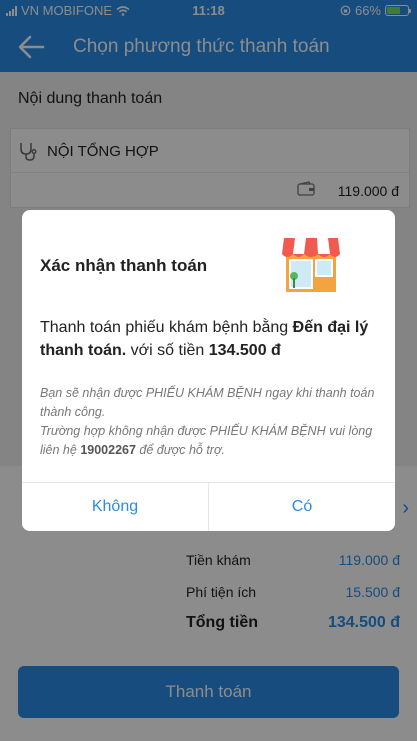 The width and height of the screenshot is (417, 741). I want to click on dialog-title: Xác nhận thanh toán, so click(124, 265).